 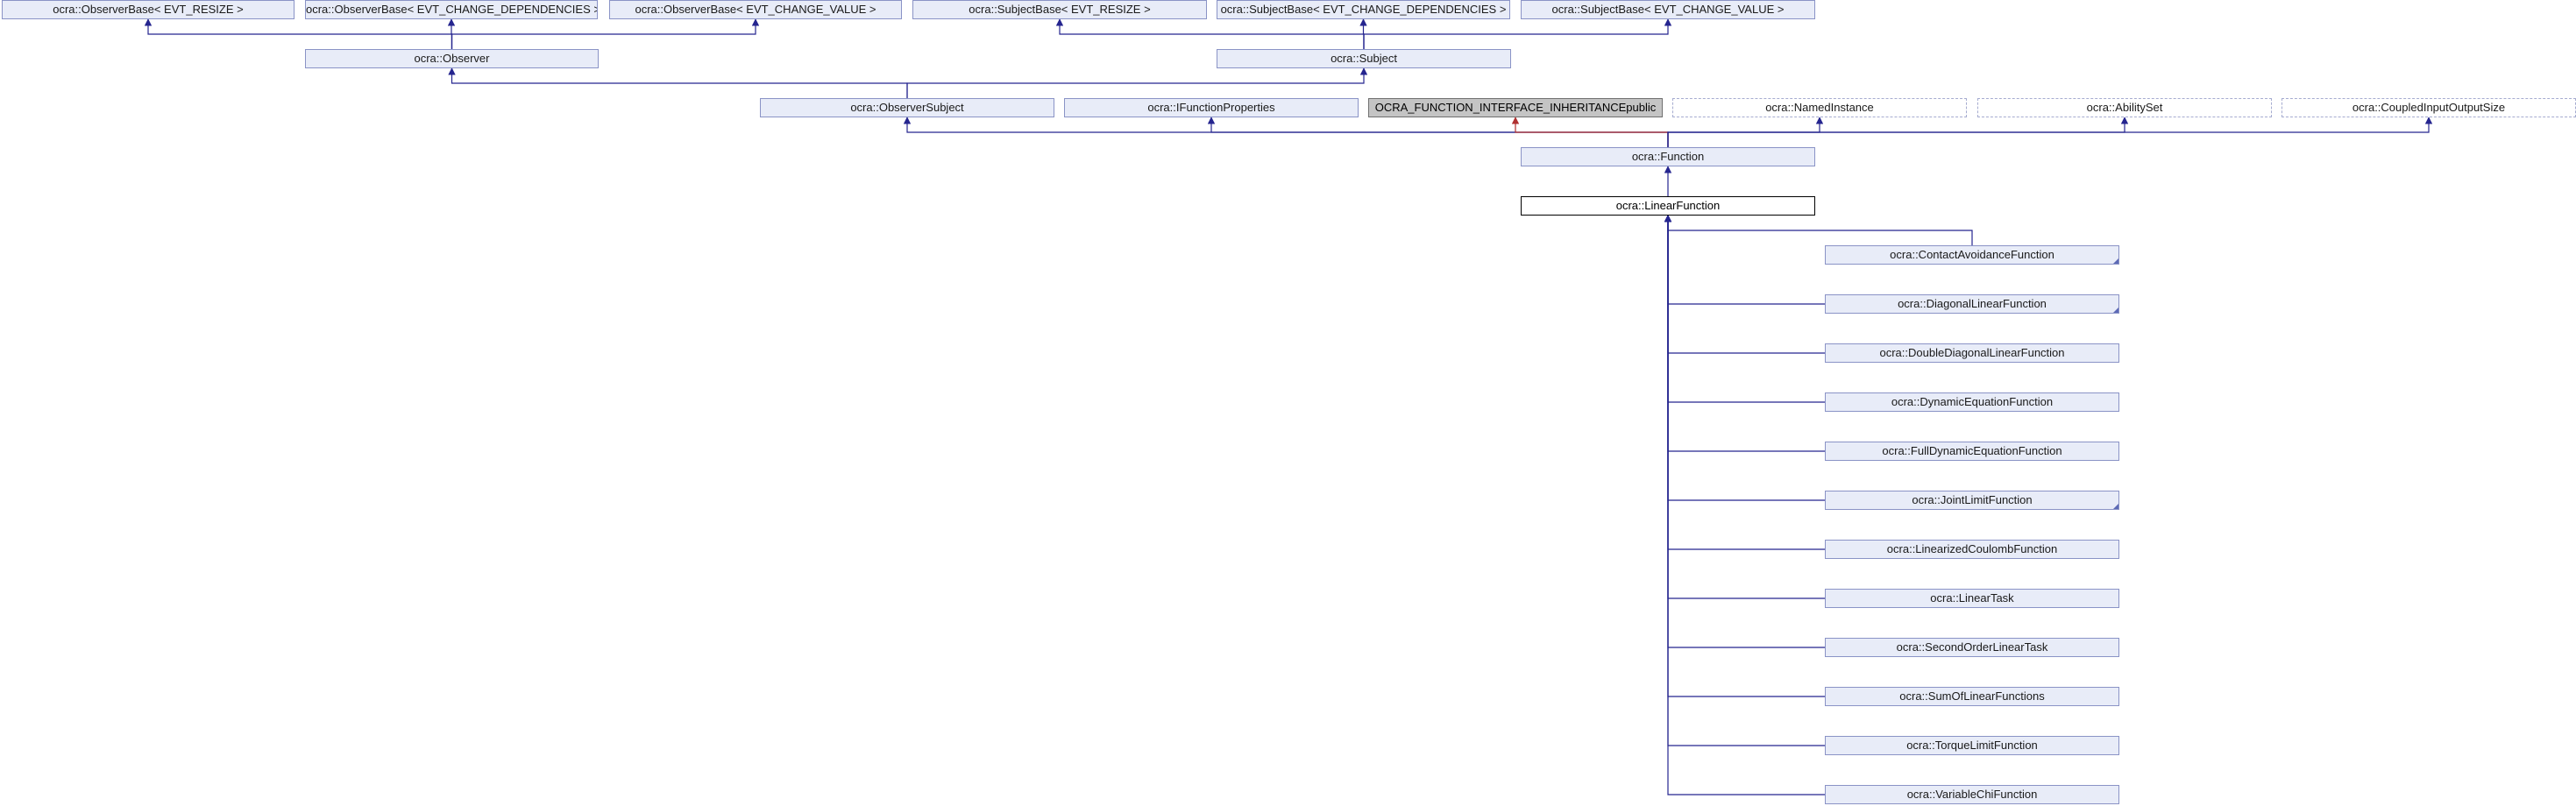 I want to click on inheritance-edge-function-to-ocra-function-interface-inheritance, so click(x=1590, y=132).